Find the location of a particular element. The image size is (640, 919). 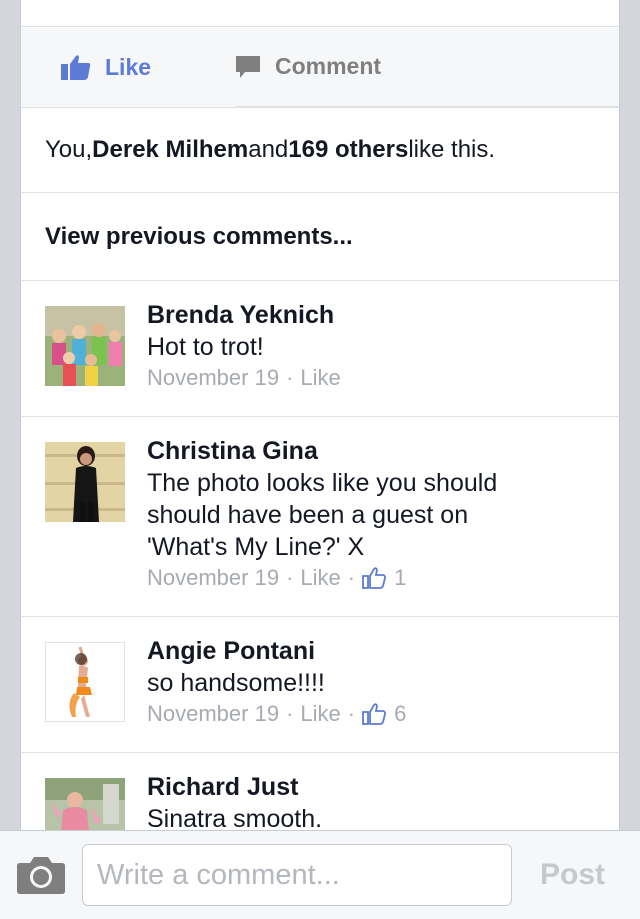

comment-text-line: 'What's My Line?' X is located at coordinates (256, 547).